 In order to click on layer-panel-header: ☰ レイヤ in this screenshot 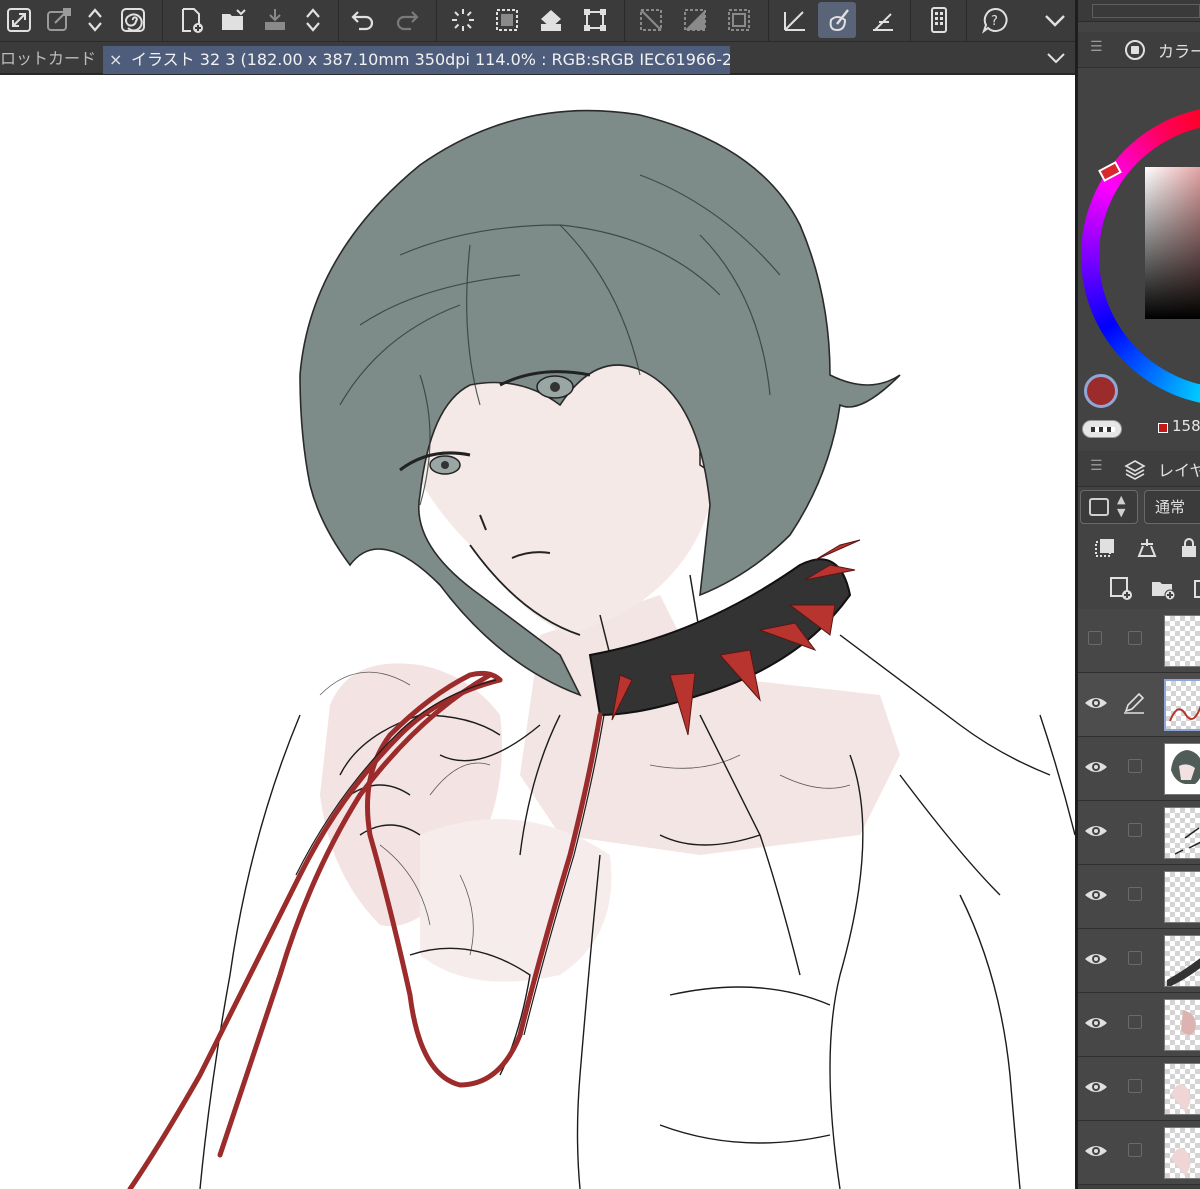, I will do `click(1139, 469)`.